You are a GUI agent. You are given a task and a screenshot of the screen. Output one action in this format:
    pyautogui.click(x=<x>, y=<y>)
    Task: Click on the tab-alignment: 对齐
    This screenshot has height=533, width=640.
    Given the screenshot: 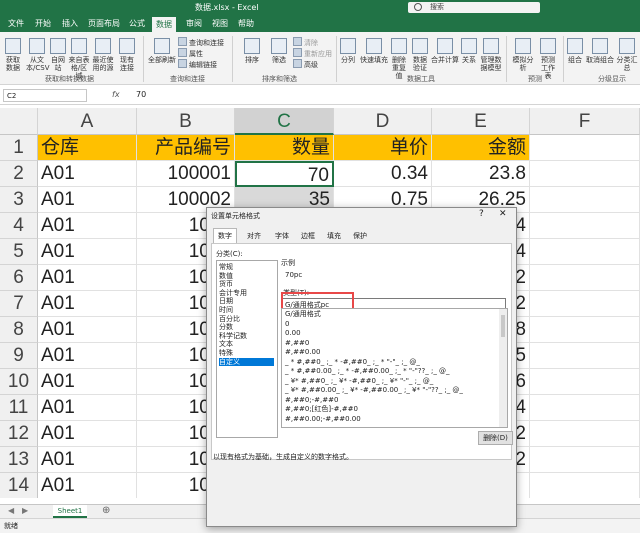 What is the action you would take?
    pyautogui.click(x=254, y=236)
    